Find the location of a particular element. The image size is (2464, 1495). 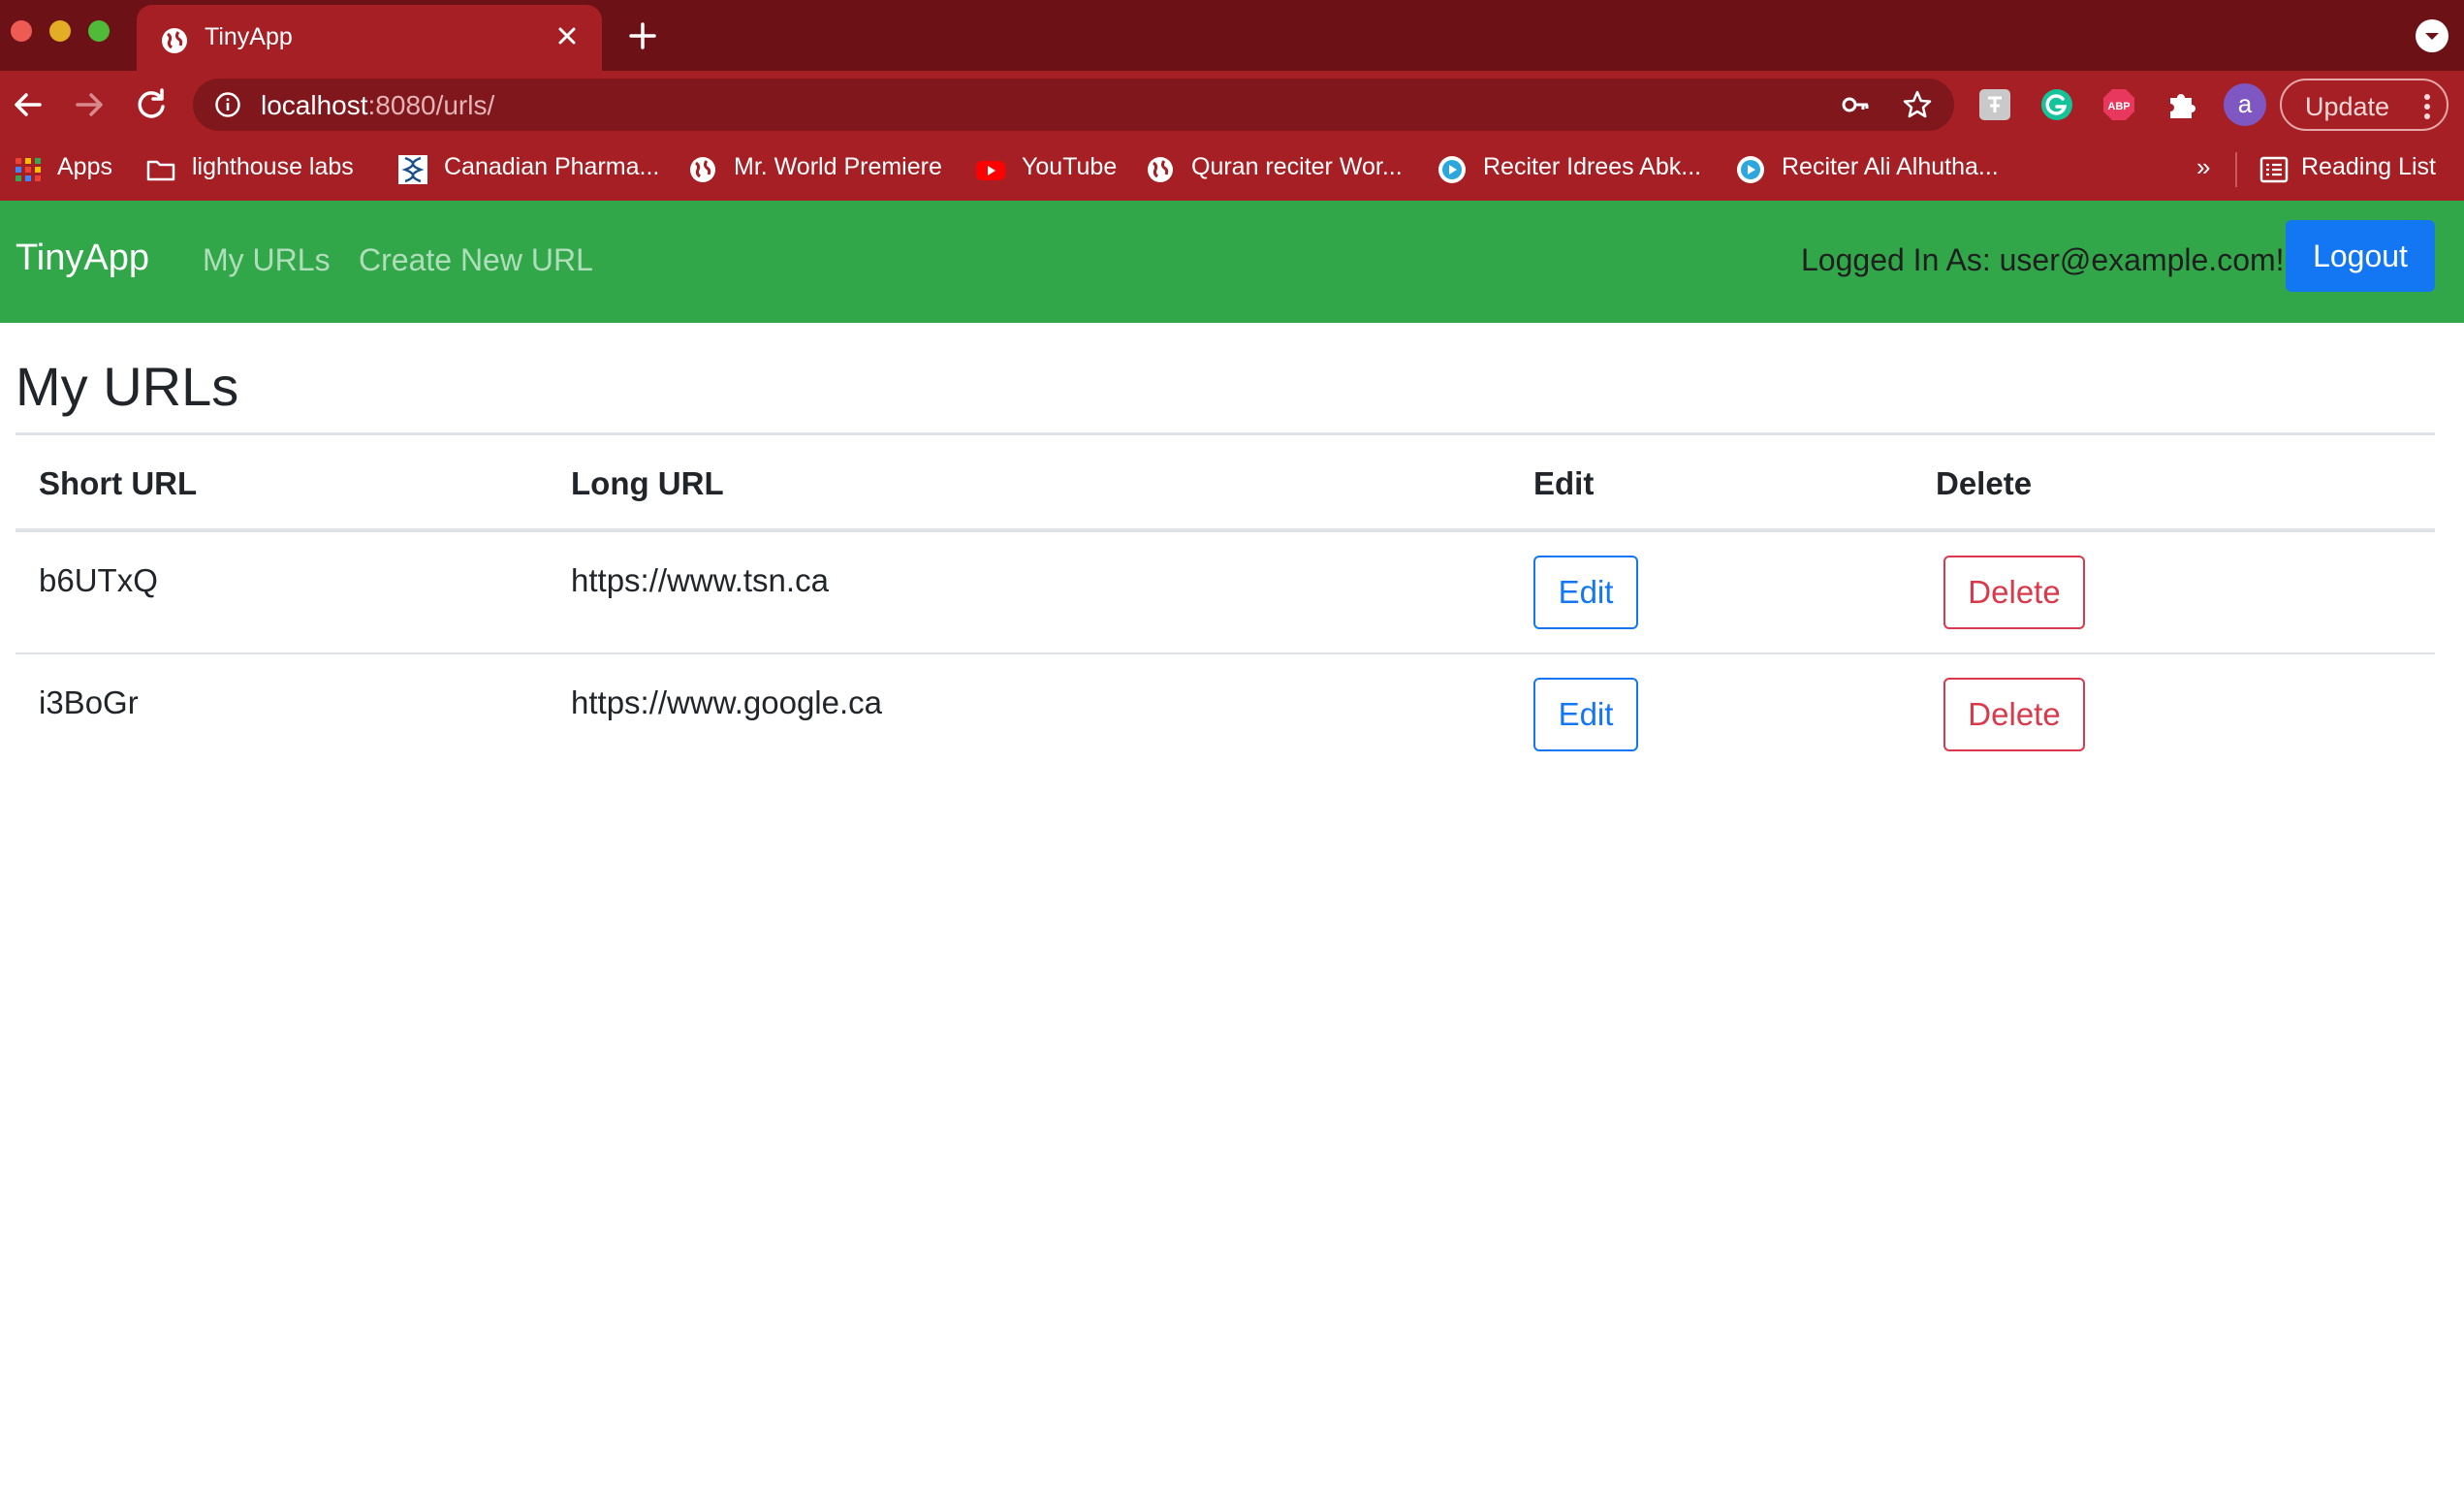

short-url-cell: b6UTxQ is located at coordinates (98, 580).